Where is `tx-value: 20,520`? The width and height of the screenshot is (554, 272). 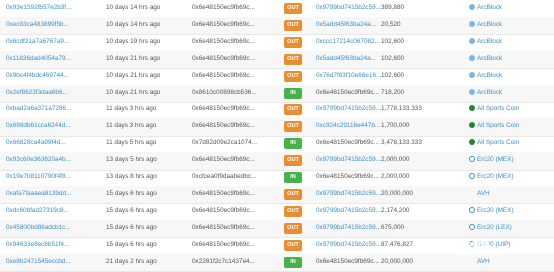 tx-value: 20,520 is located at coordinates (420, 24).